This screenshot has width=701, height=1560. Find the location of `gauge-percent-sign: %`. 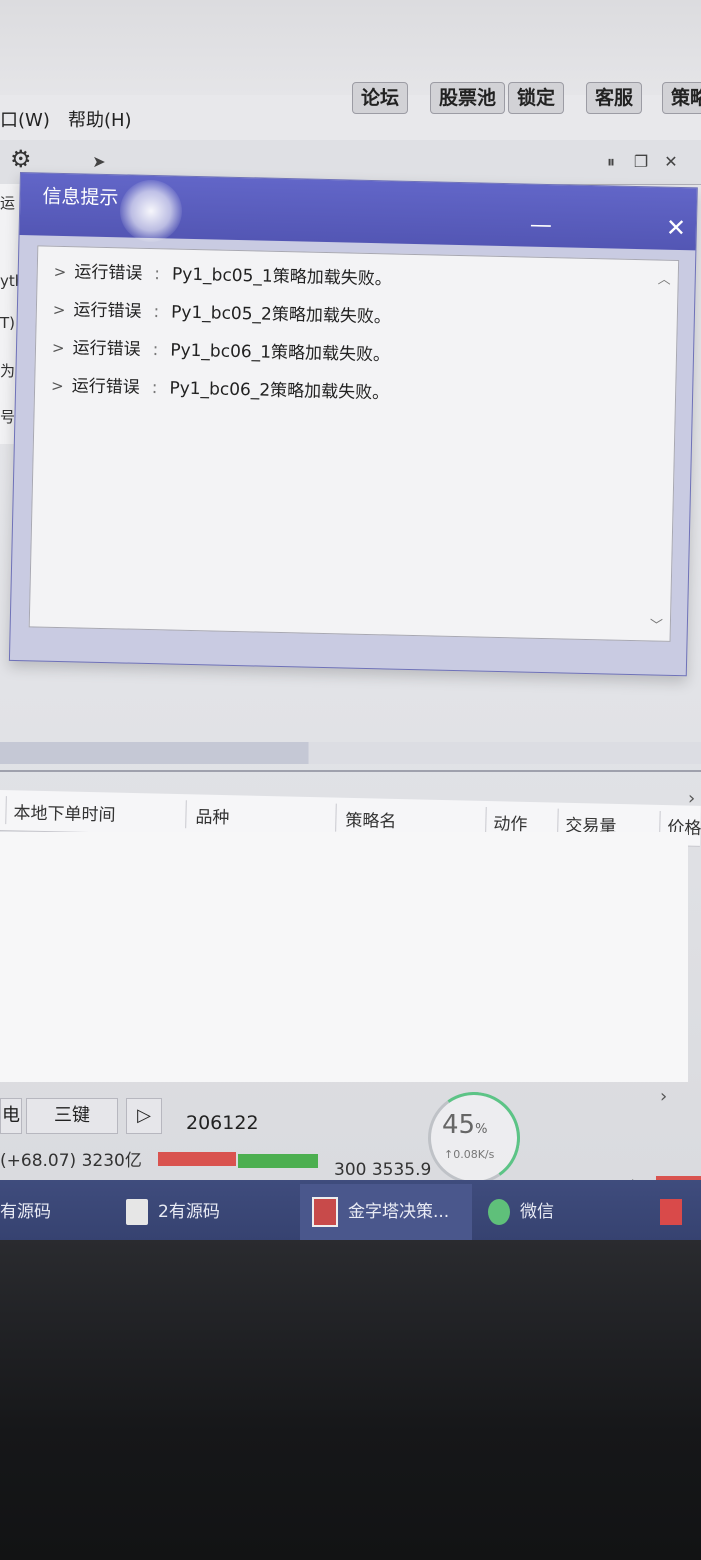

gauge-percent-sign: % is located at coordinates (481, 1129).